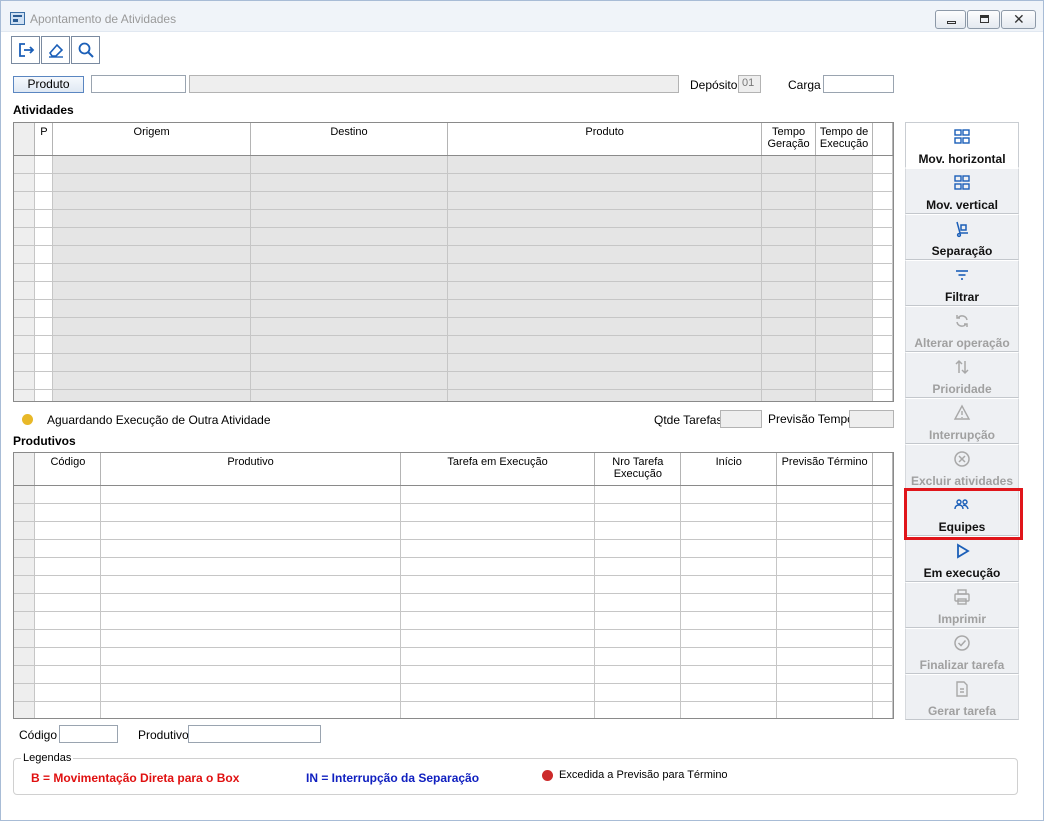 This screenshot has height=821, width=1044. What do you see at coordinates (498, 469) in the screenshot?
I see `column-header-tarefa-execucao: Tarefa em Execução` at bounding box center [498, 469].